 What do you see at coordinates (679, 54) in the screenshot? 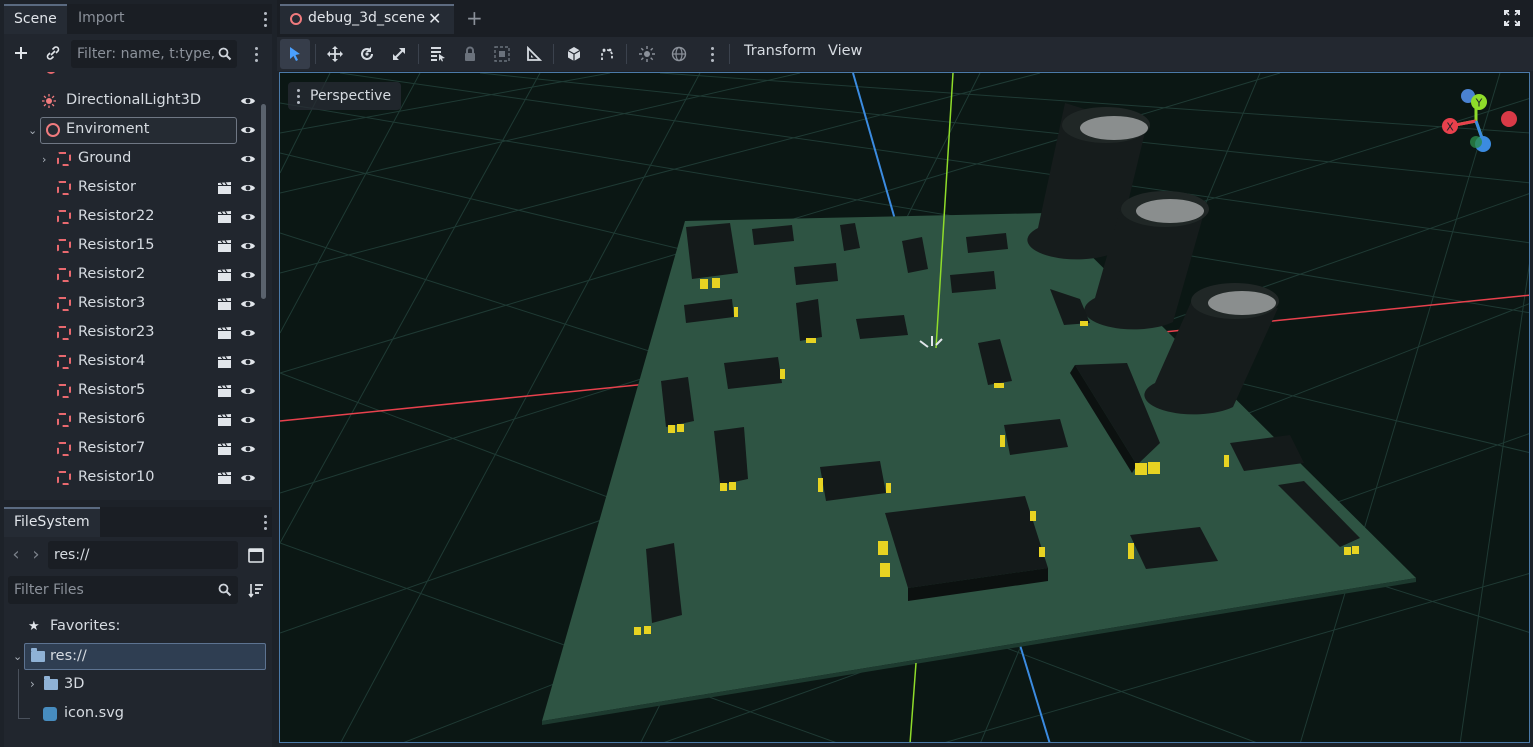
I see `preview-environment-icon` at bounding box center [679, 54].